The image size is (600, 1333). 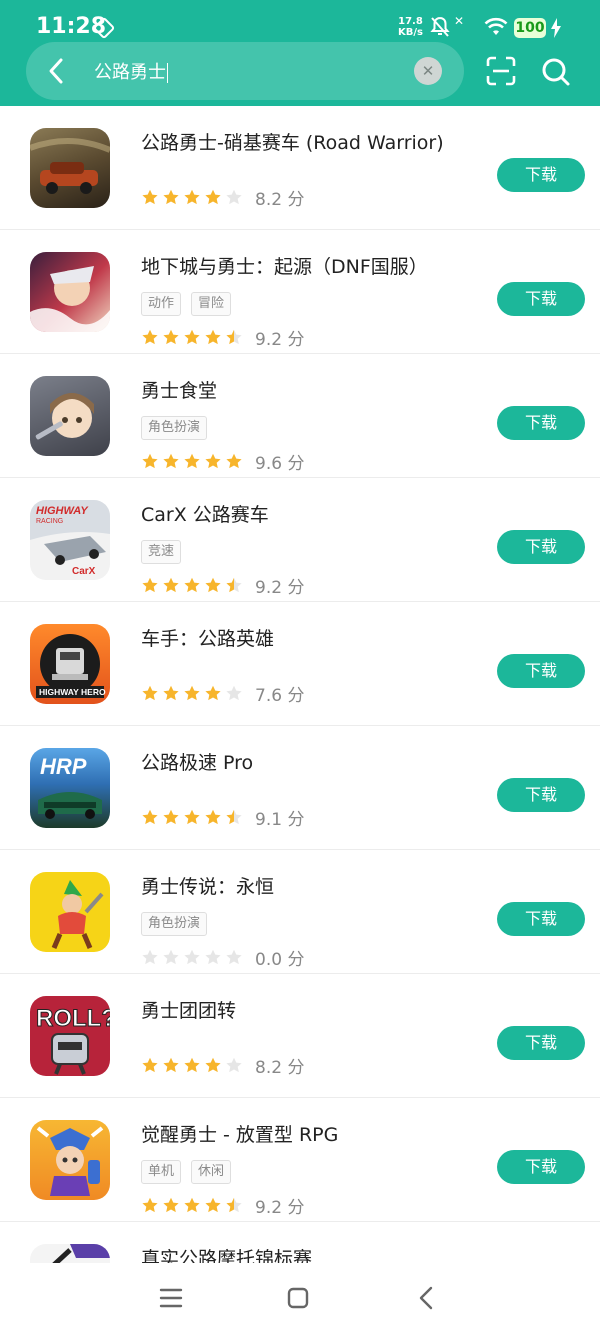 What do you see at coordinates (70, 1160) in the screenshot?
I see `awakened-warrior-icon` at bounding box center [70, 1160].